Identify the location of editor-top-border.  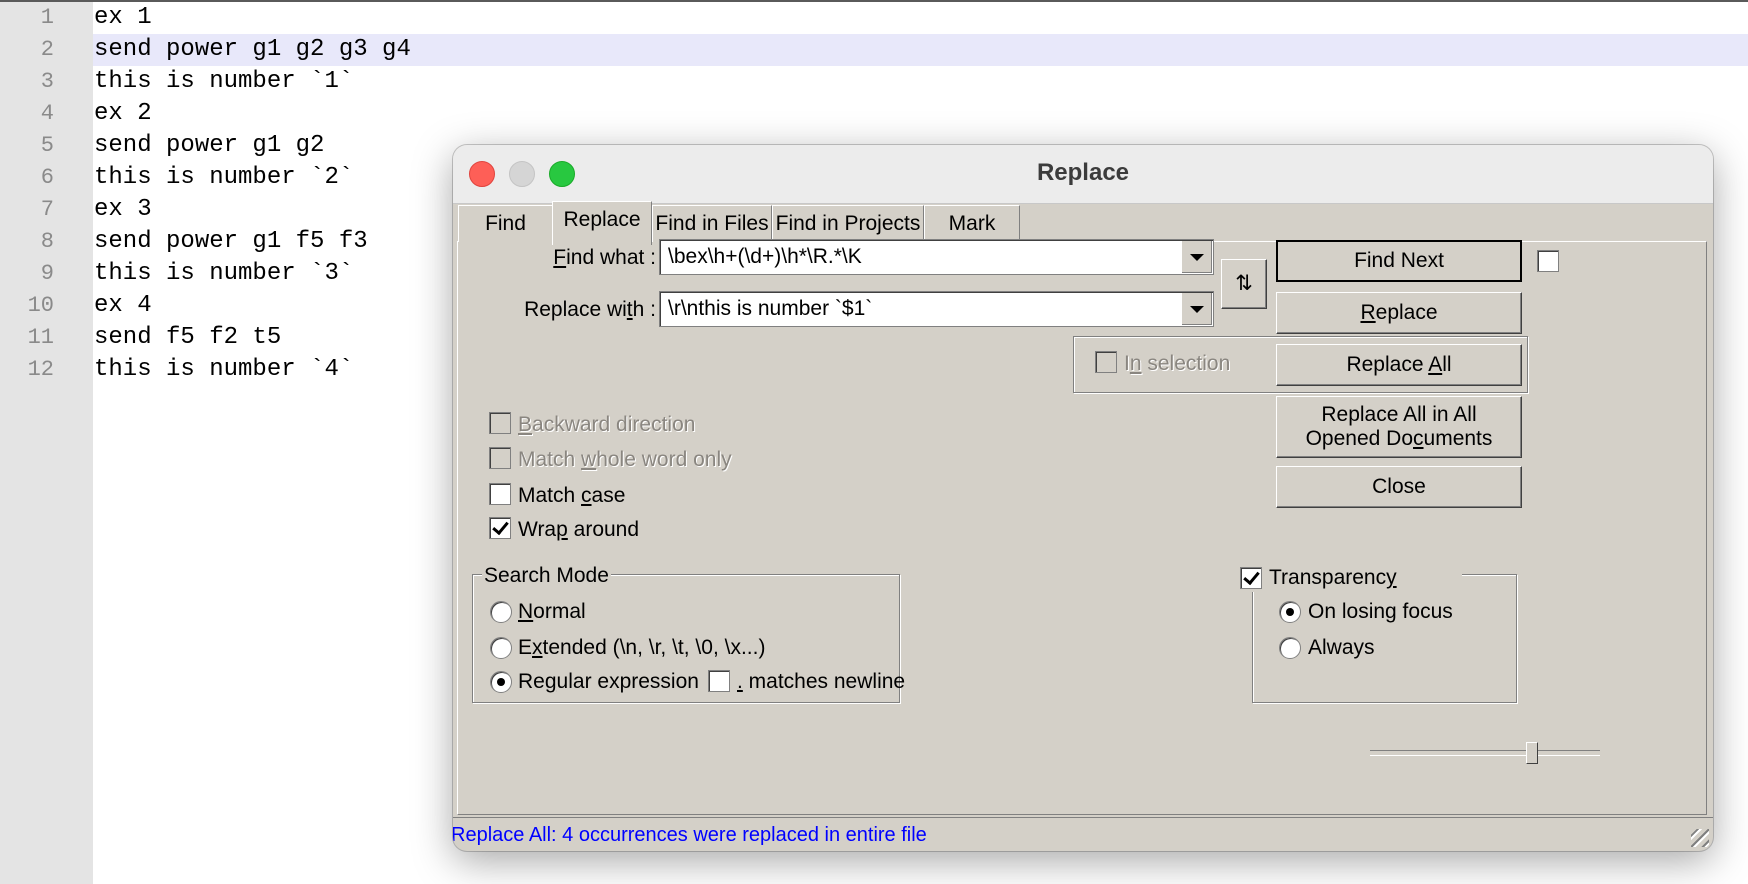
(874, 1).